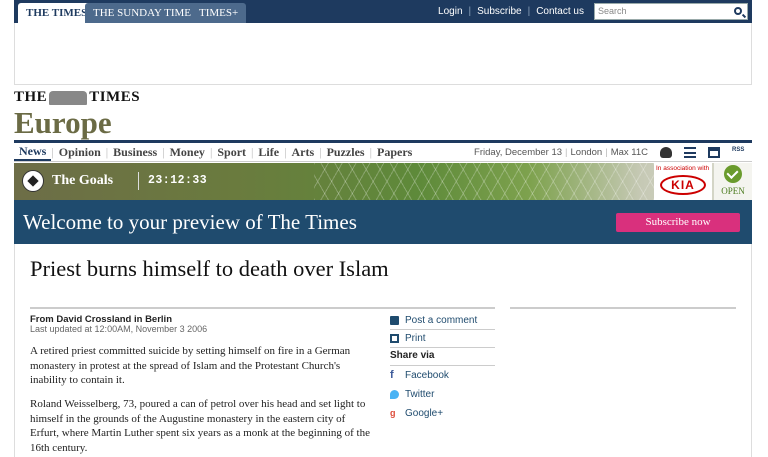 The height and width of the screenshot is (457, 768). I want to click on masthead-the: THE, so click(31, 97).